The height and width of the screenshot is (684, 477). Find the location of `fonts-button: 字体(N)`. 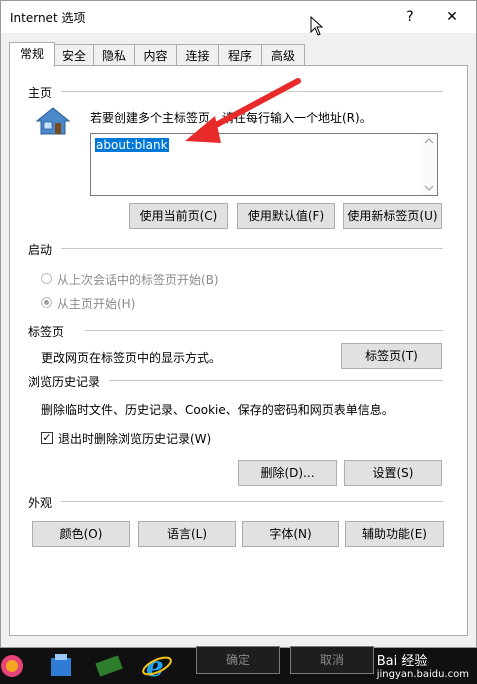

fonts-button: 字体(N) is located at coordinates (290, 534).